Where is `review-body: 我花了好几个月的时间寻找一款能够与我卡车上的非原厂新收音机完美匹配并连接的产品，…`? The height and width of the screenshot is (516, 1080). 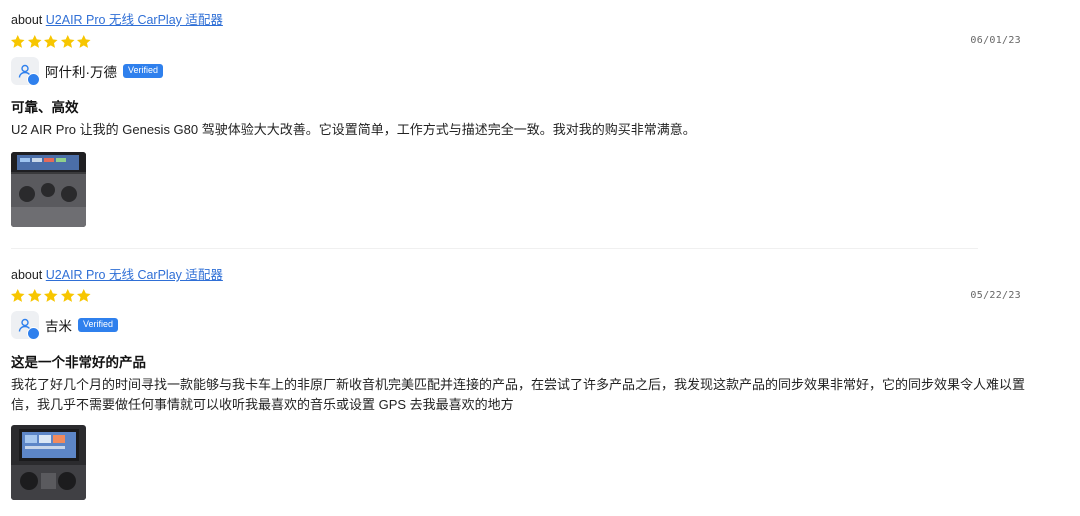 review-body: 我花了好几个月的时间寻找一款能够与我卡车上的非原厂新收音机完美匹配并连接的产品，… is located at coordinates (518, 394).